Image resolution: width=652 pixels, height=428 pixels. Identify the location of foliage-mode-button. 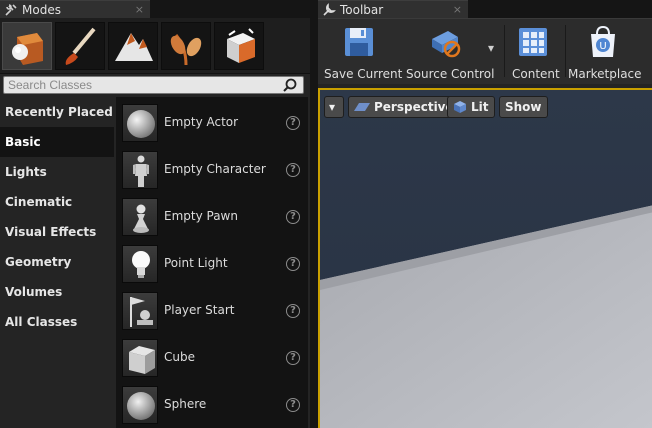
(186, 46).